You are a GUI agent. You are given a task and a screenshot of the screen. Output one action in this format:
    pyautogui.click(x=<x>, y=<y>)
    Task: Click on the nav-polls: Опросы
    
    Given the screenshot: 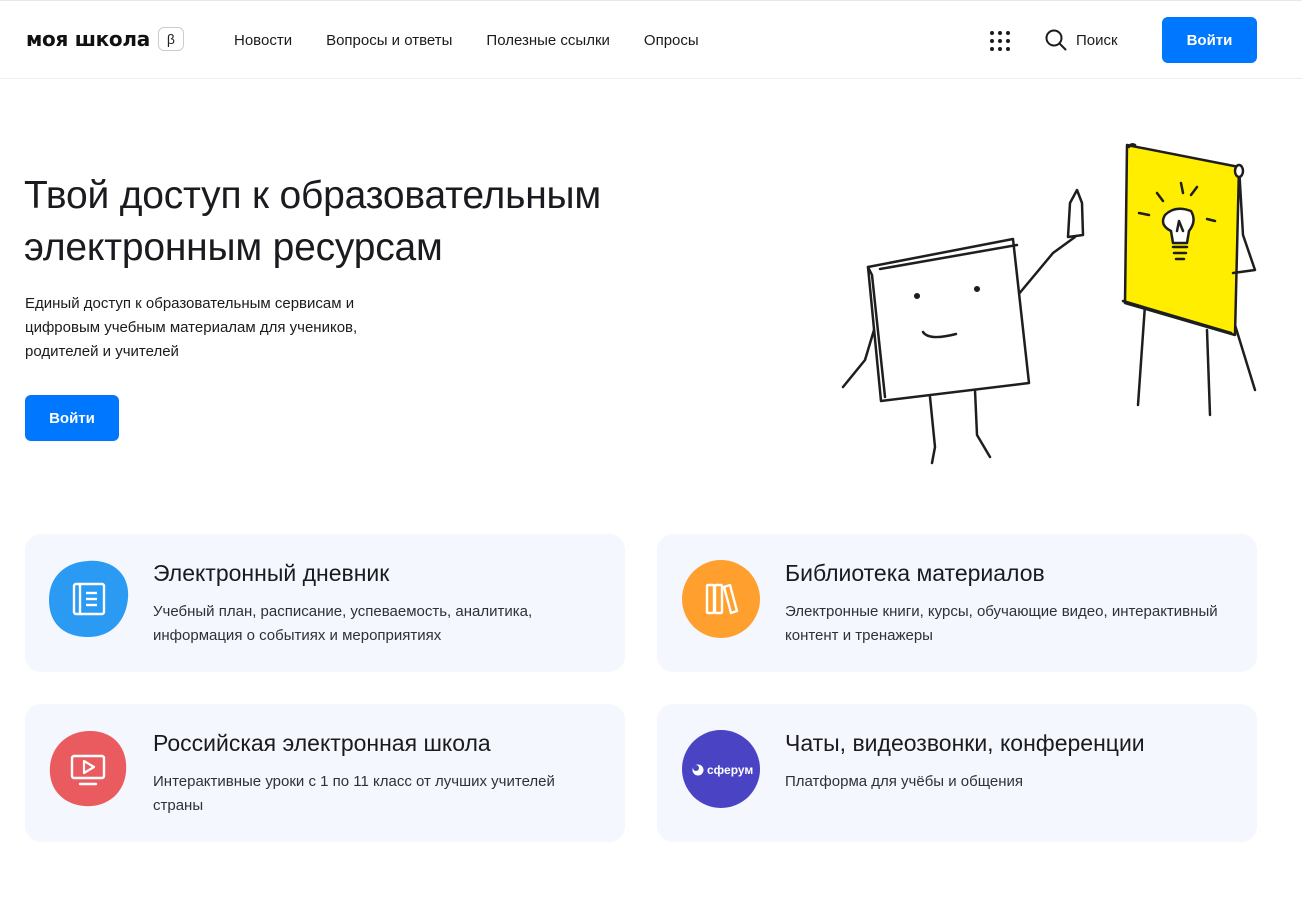 What is the action you would take?
    pyautogui.click(x=671, y=40)
    